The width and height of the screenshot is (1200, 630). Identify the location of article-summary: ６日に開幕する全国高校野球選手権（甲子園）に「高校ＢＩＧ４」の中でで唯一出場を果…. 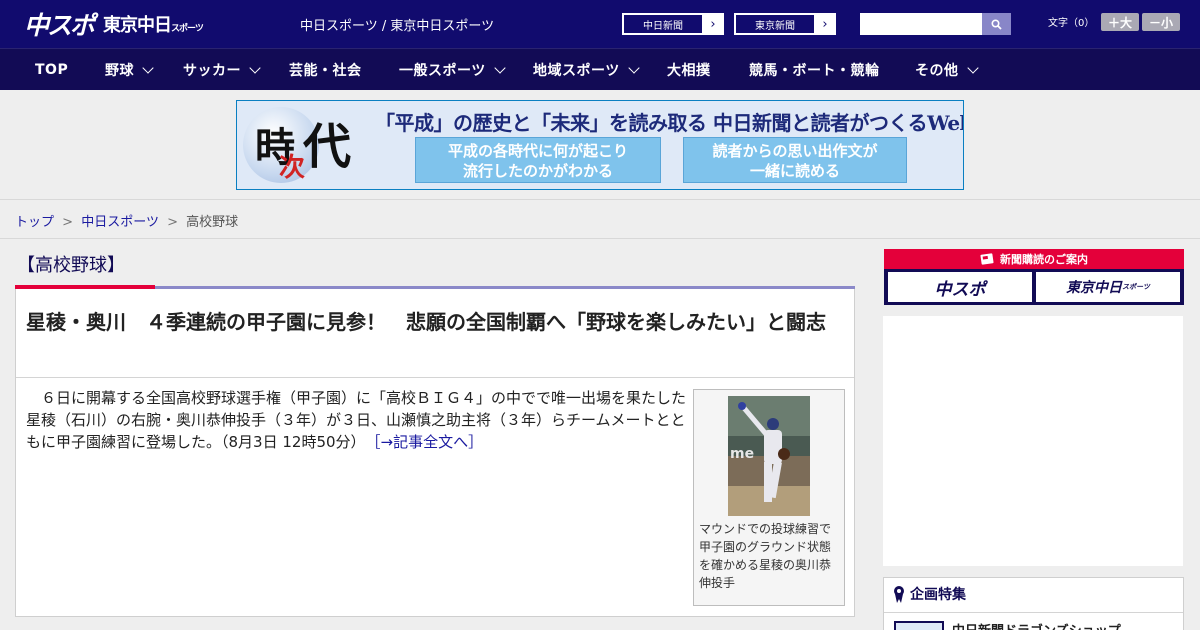
(356, 420).